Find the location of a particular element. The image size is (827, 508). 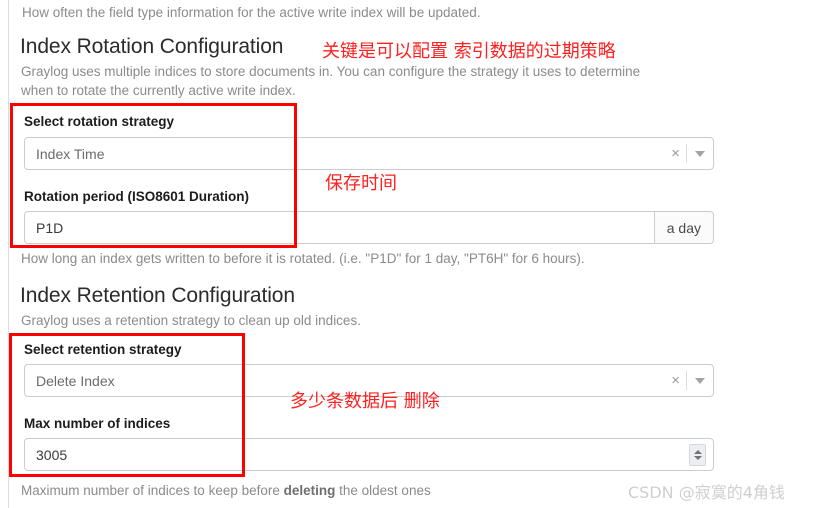

help-text-part-1: Maximum number of indices to keep before is located at coordinates (152, 490).